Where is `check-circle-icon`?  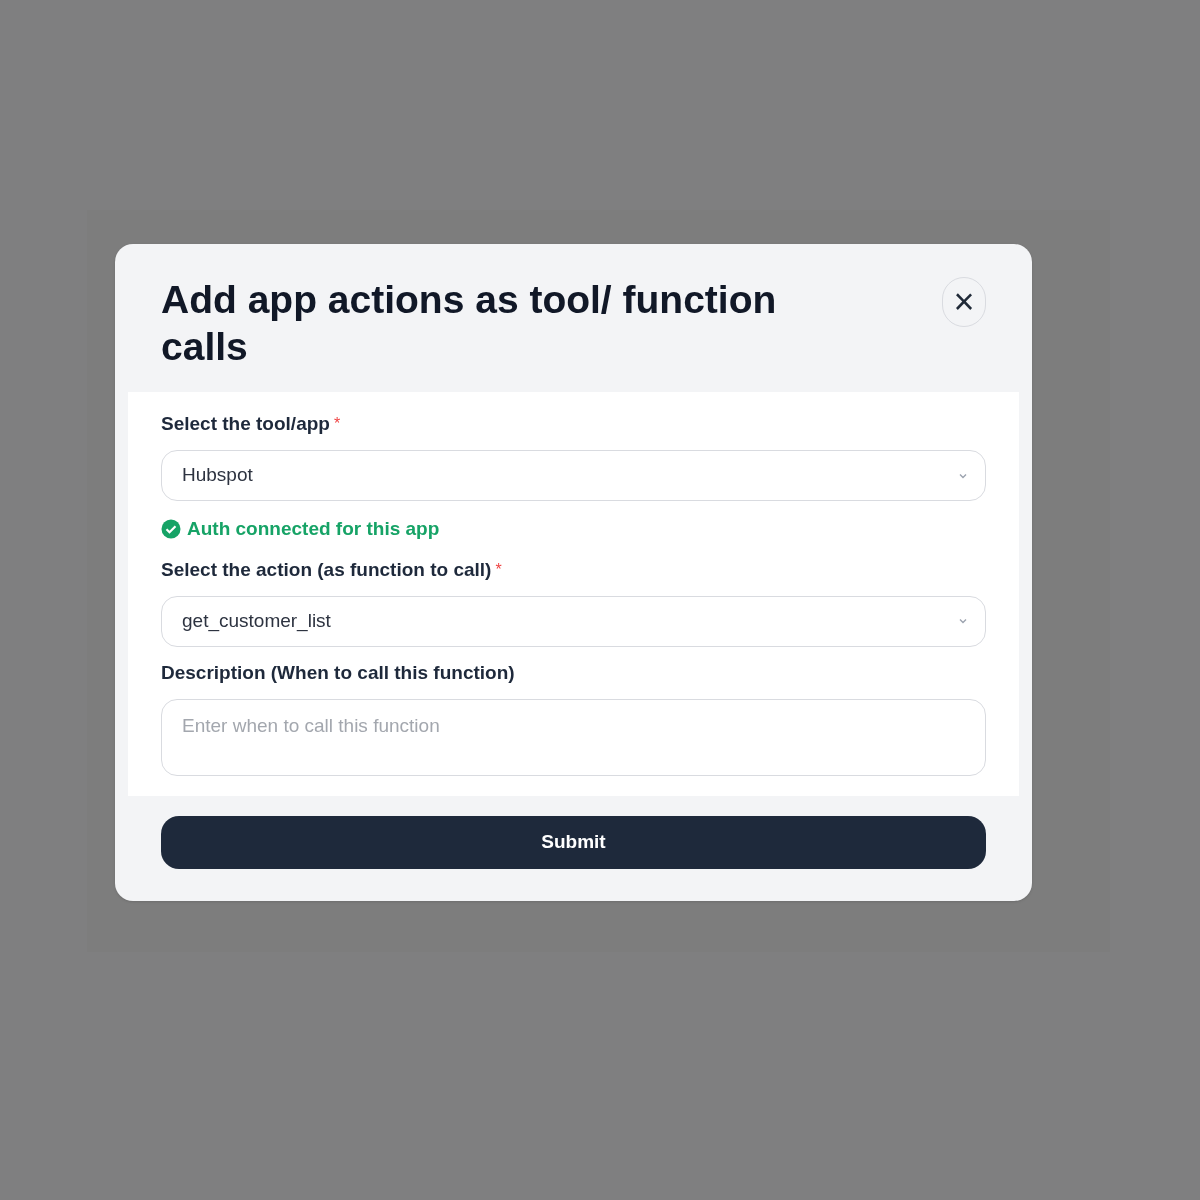 check-circle-icon is located at coordinates (171, 529).